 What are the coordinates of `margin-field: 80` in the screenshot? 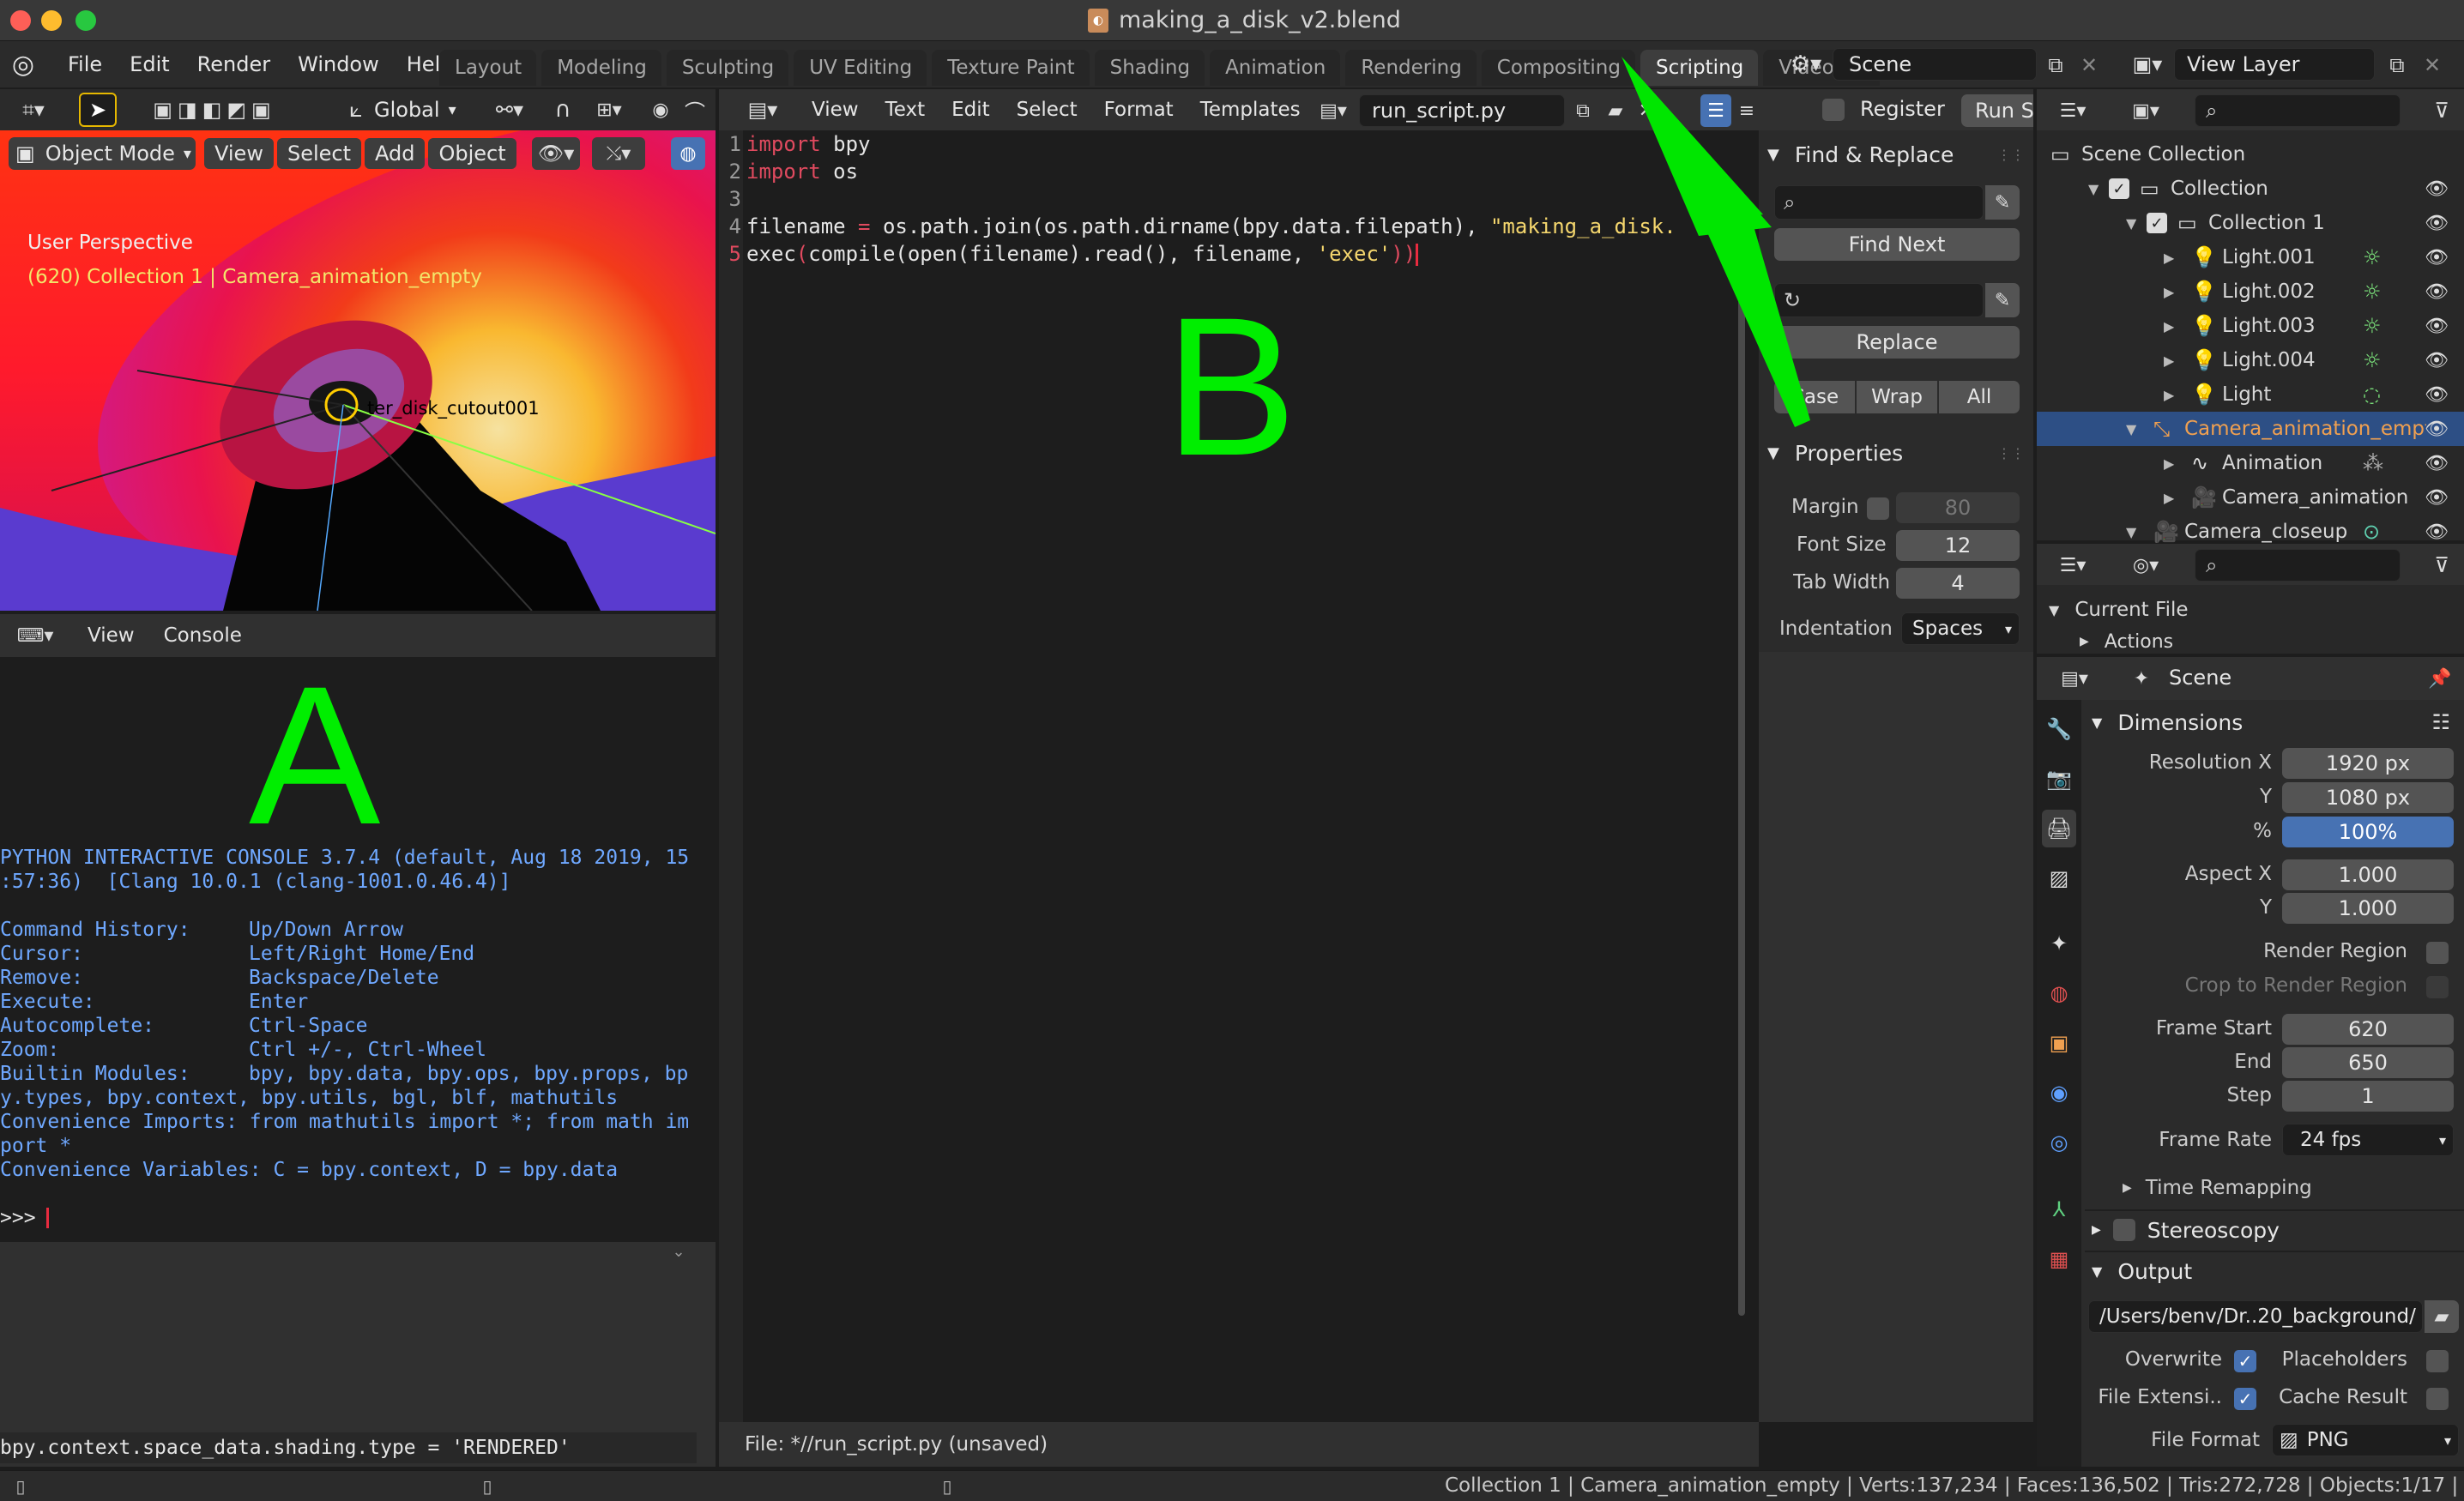 It's located at (1958, 507).